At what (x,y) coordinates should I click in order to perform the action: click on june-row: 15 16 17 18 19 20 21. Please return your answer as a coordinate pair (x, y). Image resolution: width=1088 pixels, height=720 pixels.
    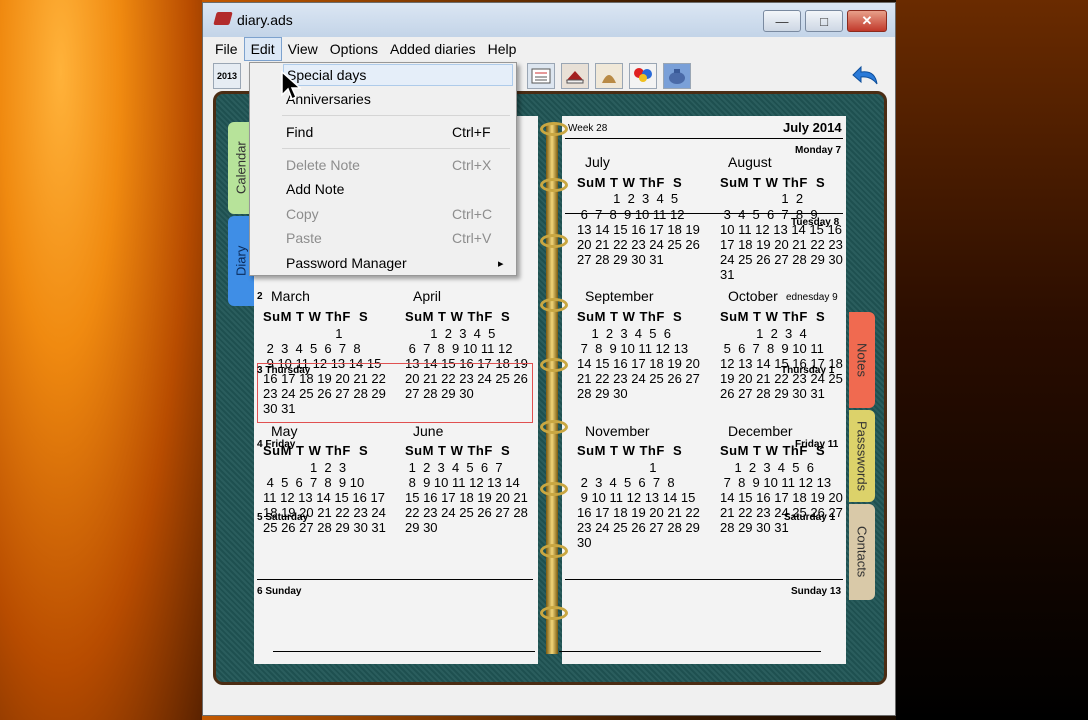
    Looking at the image, I should click on (466, 497).